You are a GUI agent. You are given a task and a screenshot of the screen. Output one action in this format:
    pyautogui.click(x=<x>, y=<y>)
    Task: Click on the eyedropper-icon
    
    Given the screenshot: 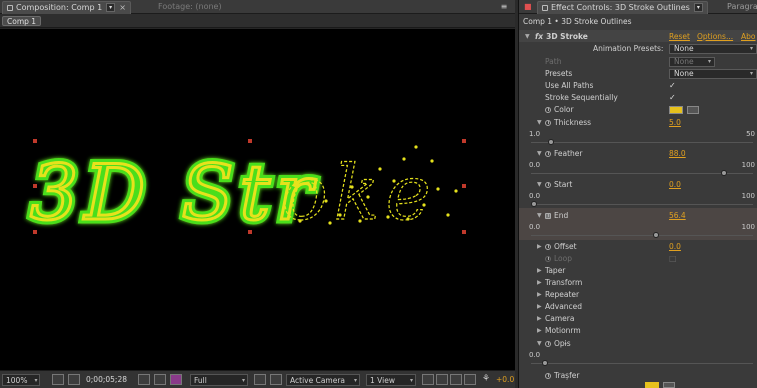 What is the action you would take?
    pyautogui.click(x=693, y=110)
    